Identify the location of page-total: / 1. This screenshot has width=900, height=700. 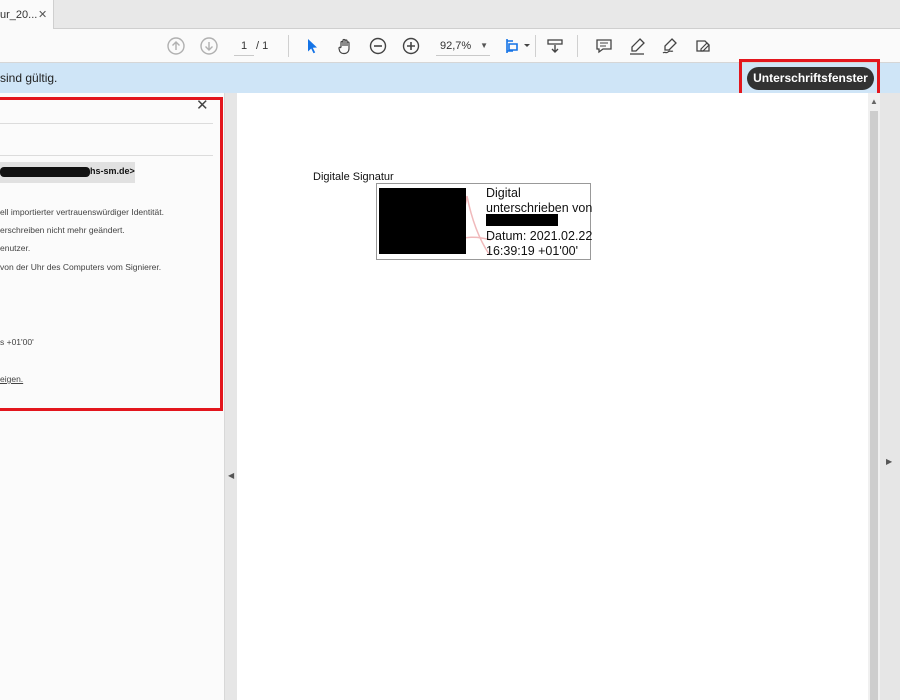
(262, 46).